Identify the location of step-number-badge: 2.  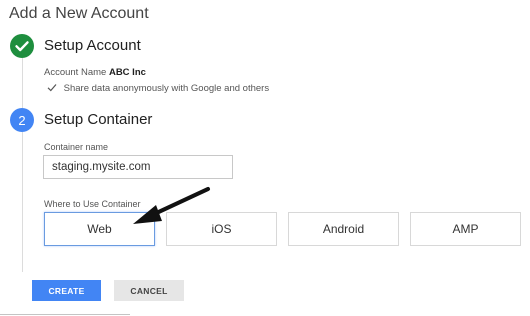
(22, 120).